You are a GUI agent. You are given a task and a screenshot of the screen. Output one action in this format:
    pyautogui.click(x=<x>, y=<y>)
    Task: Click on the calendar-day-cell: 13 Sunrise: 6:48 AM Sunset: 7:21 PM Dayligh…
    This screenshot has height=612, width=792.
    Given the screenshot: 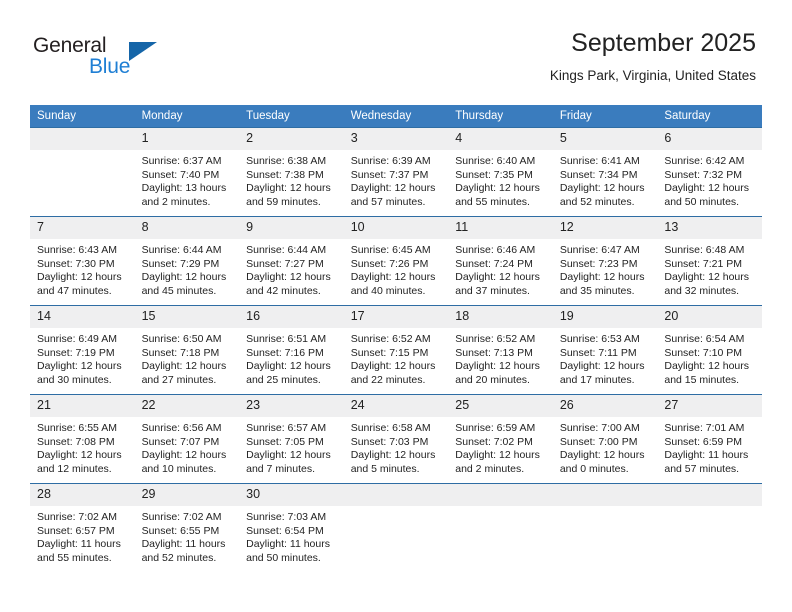 What is the action you would take?
    pyautogui.click(x=709, y=261)
    